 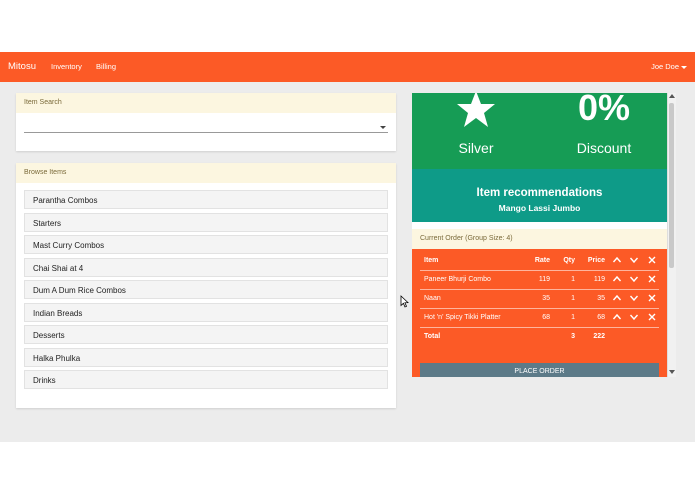 What do you see at coordinates (604, 148) in the screenshot?
I see `discount-label: Discount` at bounding box center [604, 148].